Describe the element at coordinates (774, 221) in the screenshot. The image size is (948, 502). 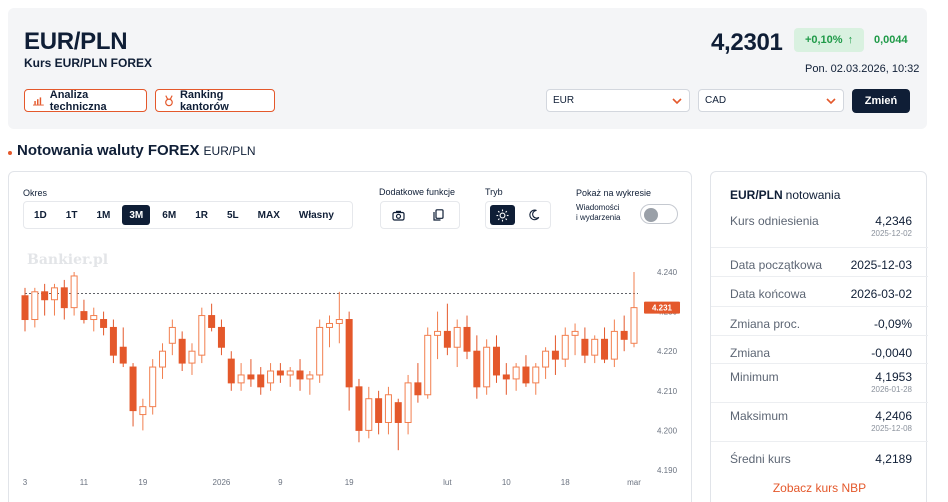
I see `quote-label: Kurs odniesienia` at that location.